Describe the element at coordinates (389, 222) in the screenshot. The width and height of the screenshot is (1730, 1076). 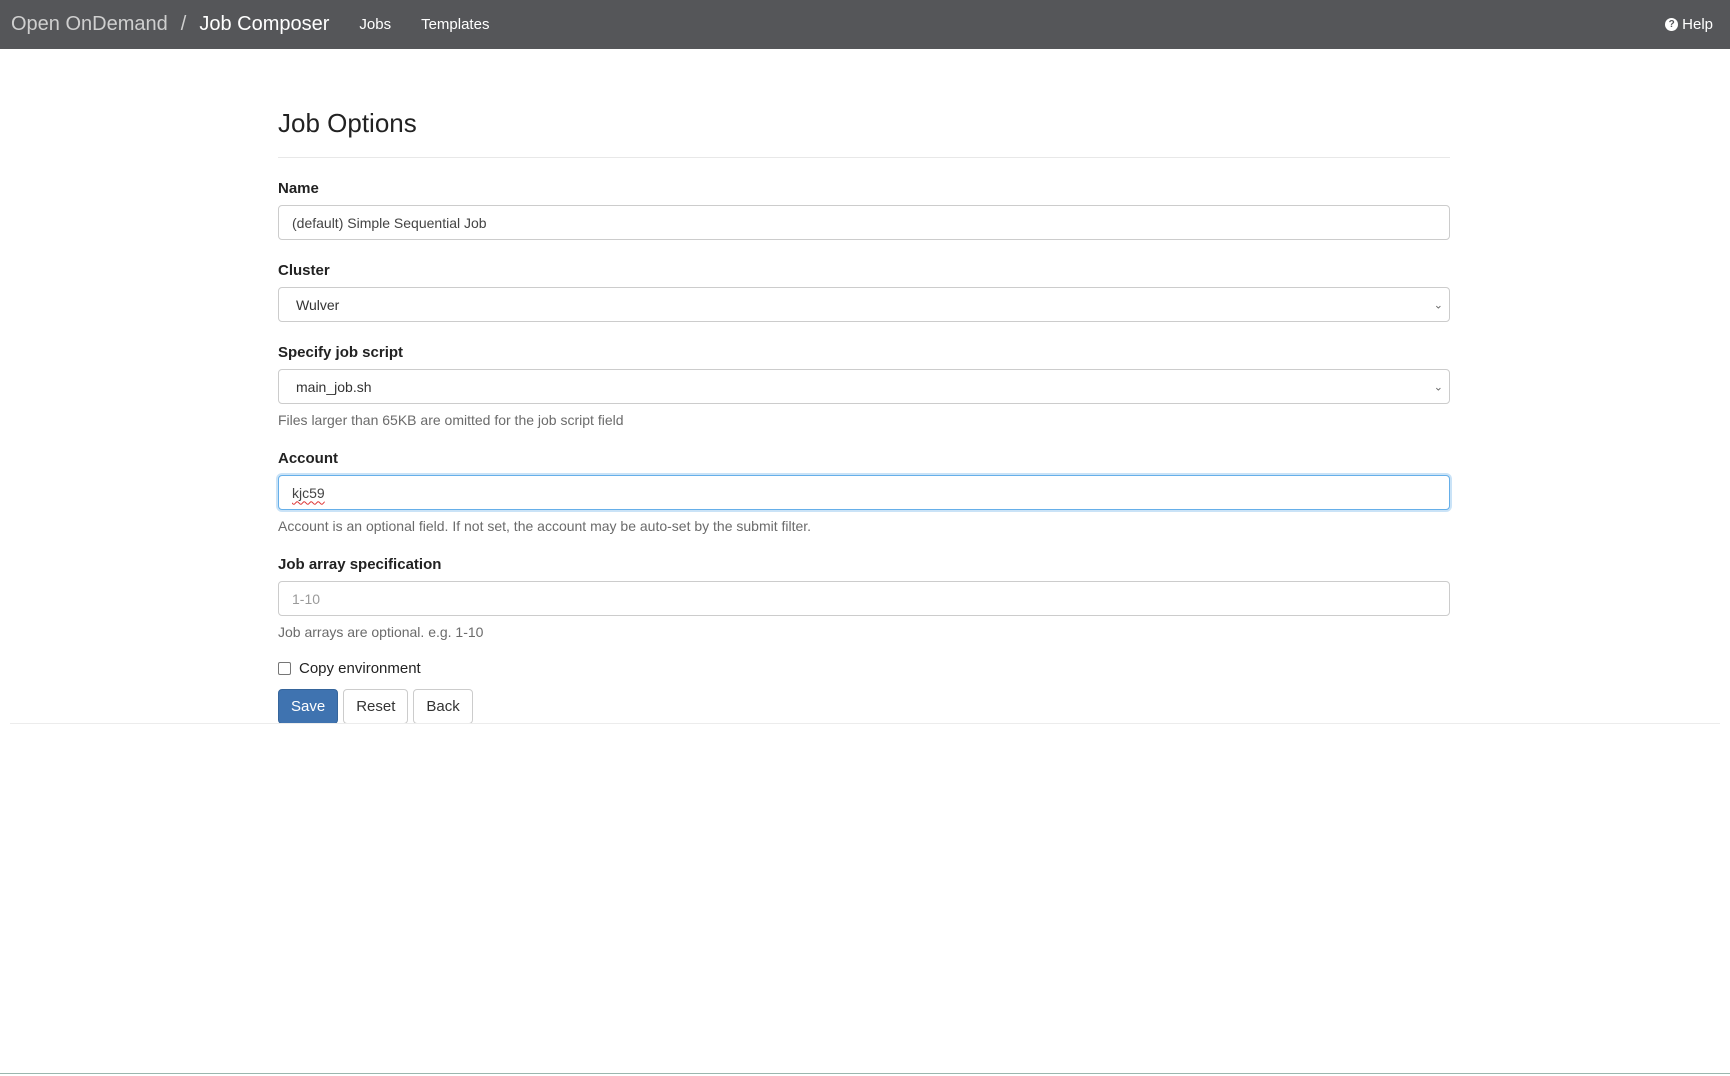
I see `name-value: (default) Simple Sequential Job` at that location.